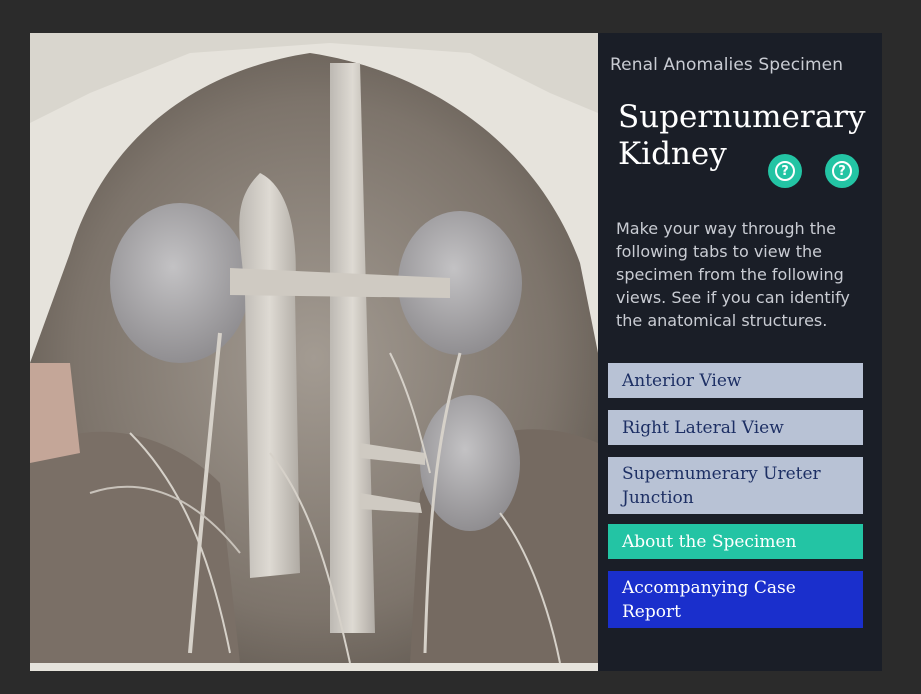  Describe the element at coordinates (721, 485) in the screenshot. I see `tab-label: Supernumerary Ureter Junction` at that location.